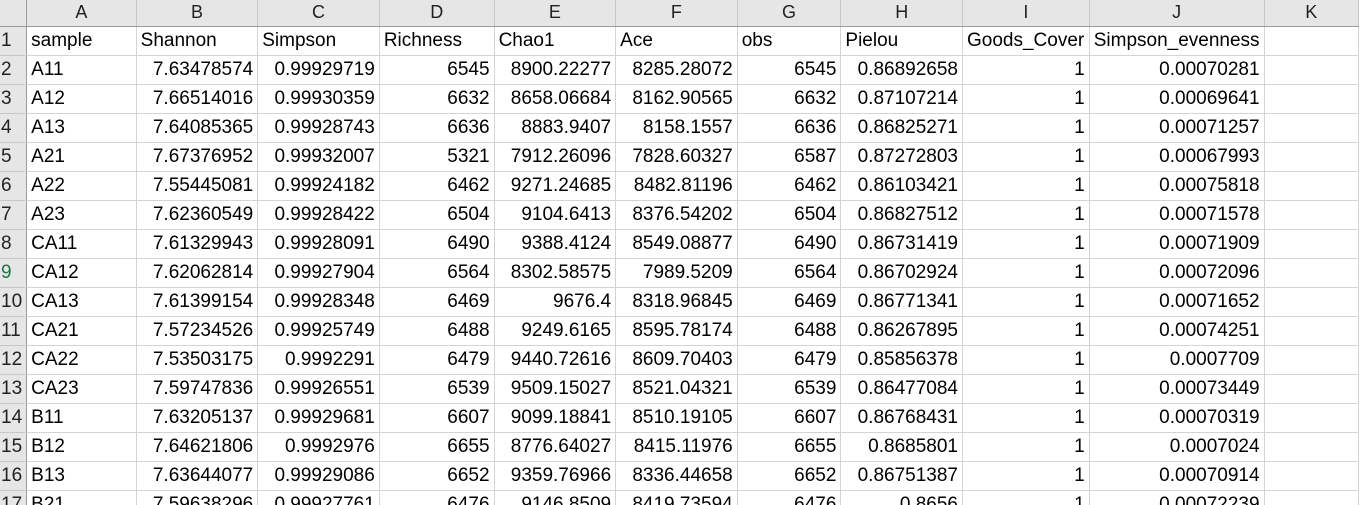 This screenshot has width=1359, height=505. What do you see at coordinates (81, 331) in the screenshot?
I see `cell-a11: CA21` at bounding box center [81, 331].